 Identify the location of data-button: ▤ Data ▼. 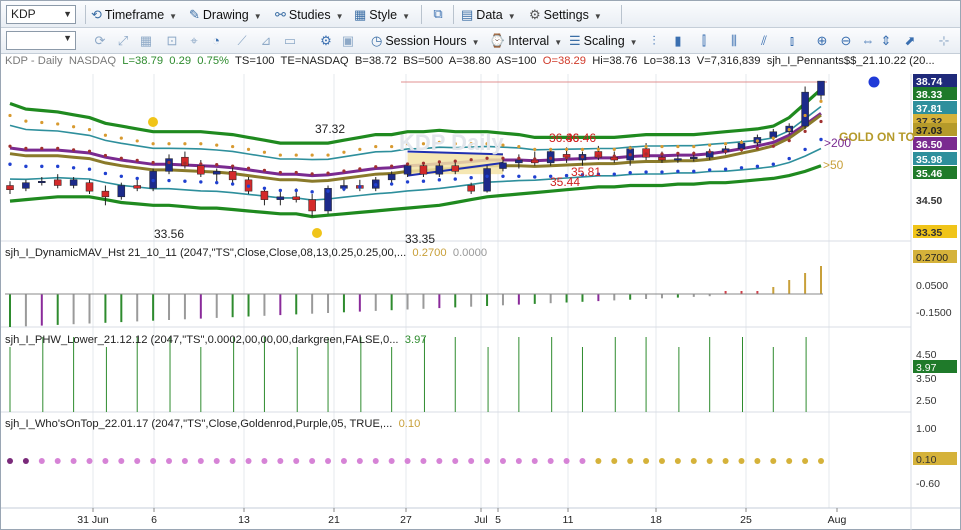
(488, 15).